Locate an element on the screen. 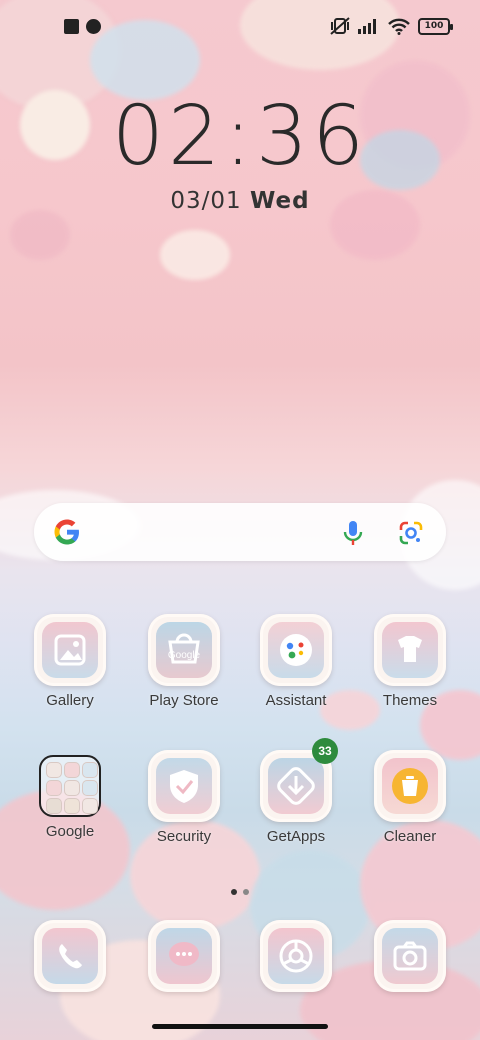 The height and width of the screenshot is (1040, 480). app-play-store: Google Play Store is located at coordinates (184, 661).